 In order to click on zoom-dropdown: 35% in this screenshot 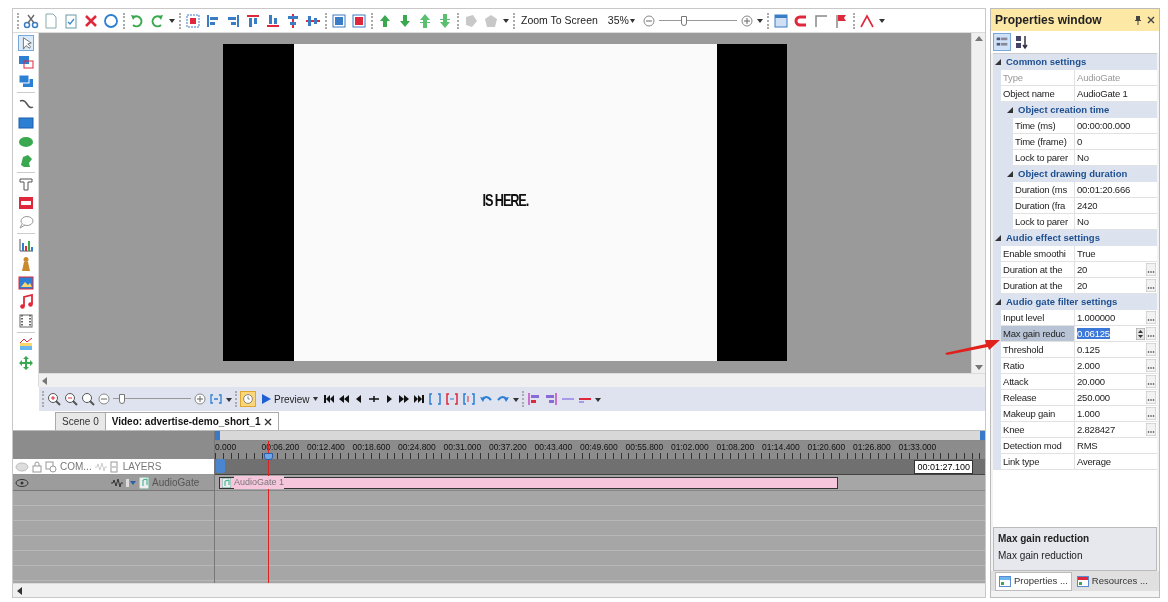, I will do `click(621, 20)`.